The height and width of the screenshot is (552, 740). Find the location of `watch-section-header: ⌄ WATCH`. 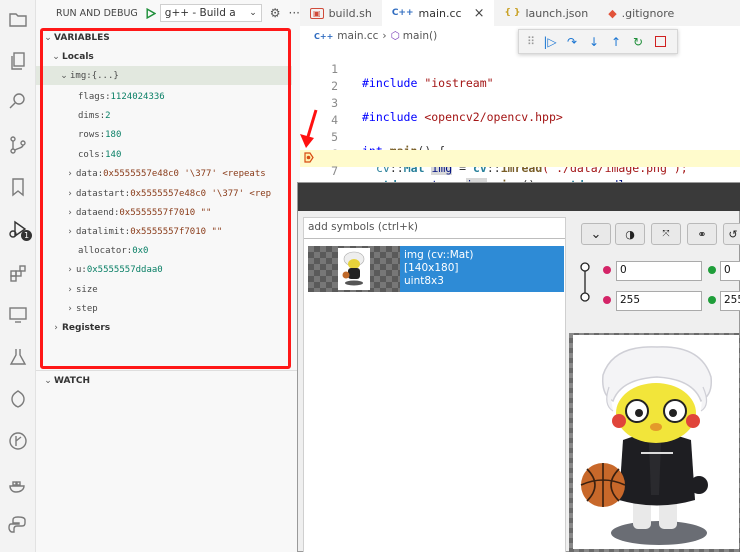

watch-section-header: ⌄ WATCH is located at coordinates (168, 380).